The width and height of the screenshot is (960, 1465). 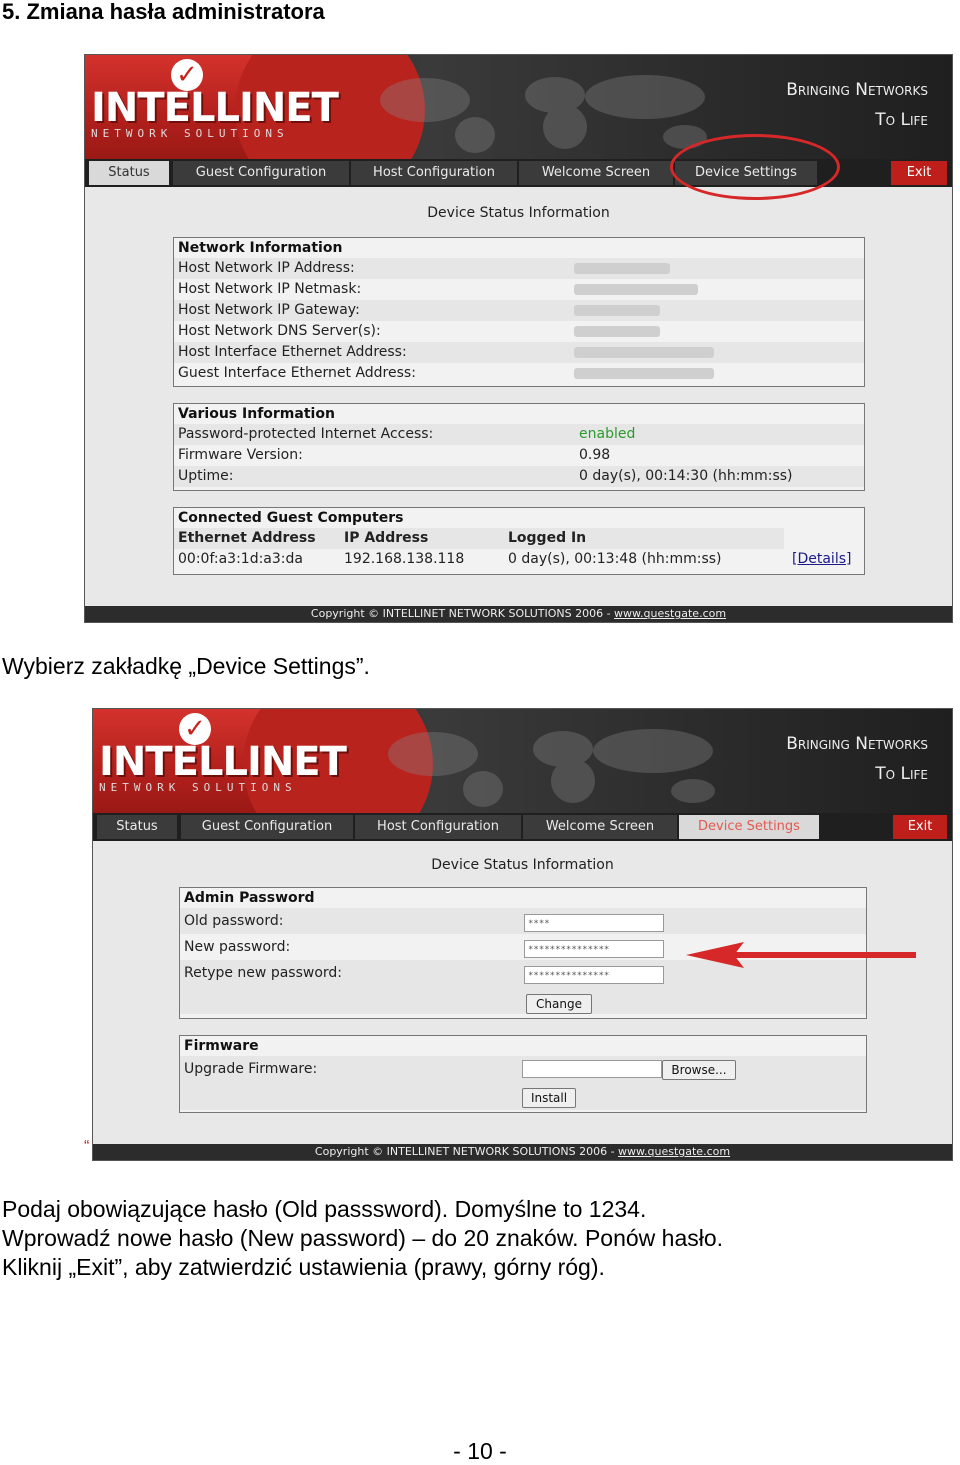 I want to click on info-row: Host Network IP Netmask:, so click(x=519, y=289).